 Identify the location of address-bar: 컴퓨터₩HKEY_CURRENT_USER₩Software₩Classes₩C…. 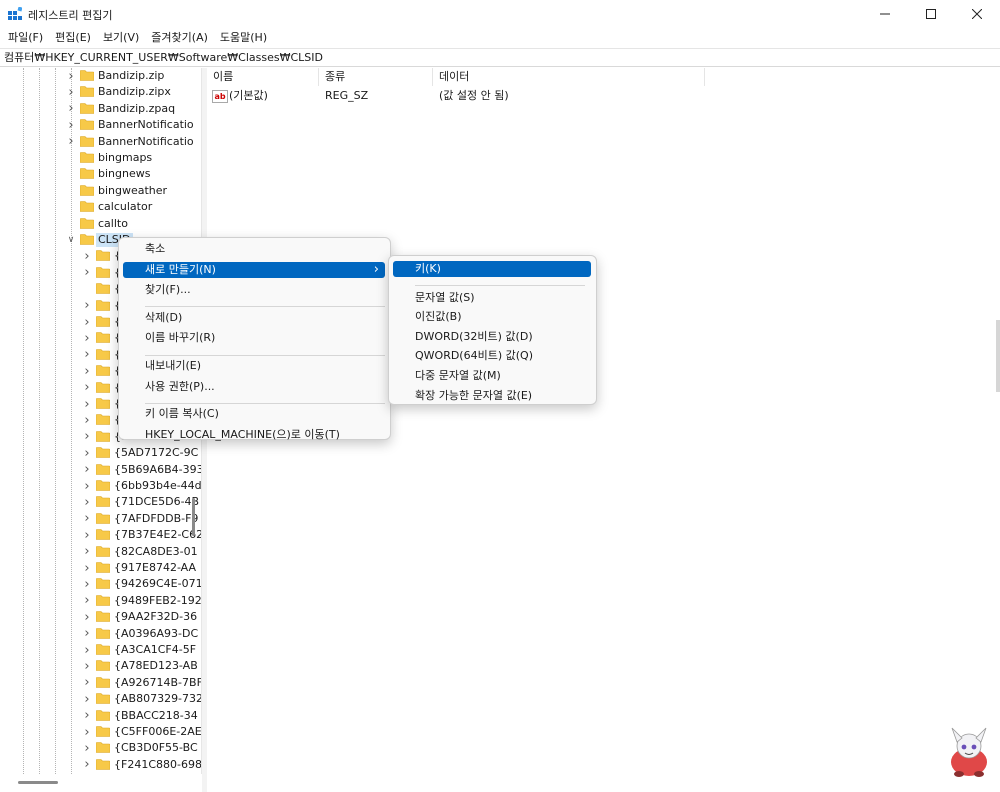
(500, 57).